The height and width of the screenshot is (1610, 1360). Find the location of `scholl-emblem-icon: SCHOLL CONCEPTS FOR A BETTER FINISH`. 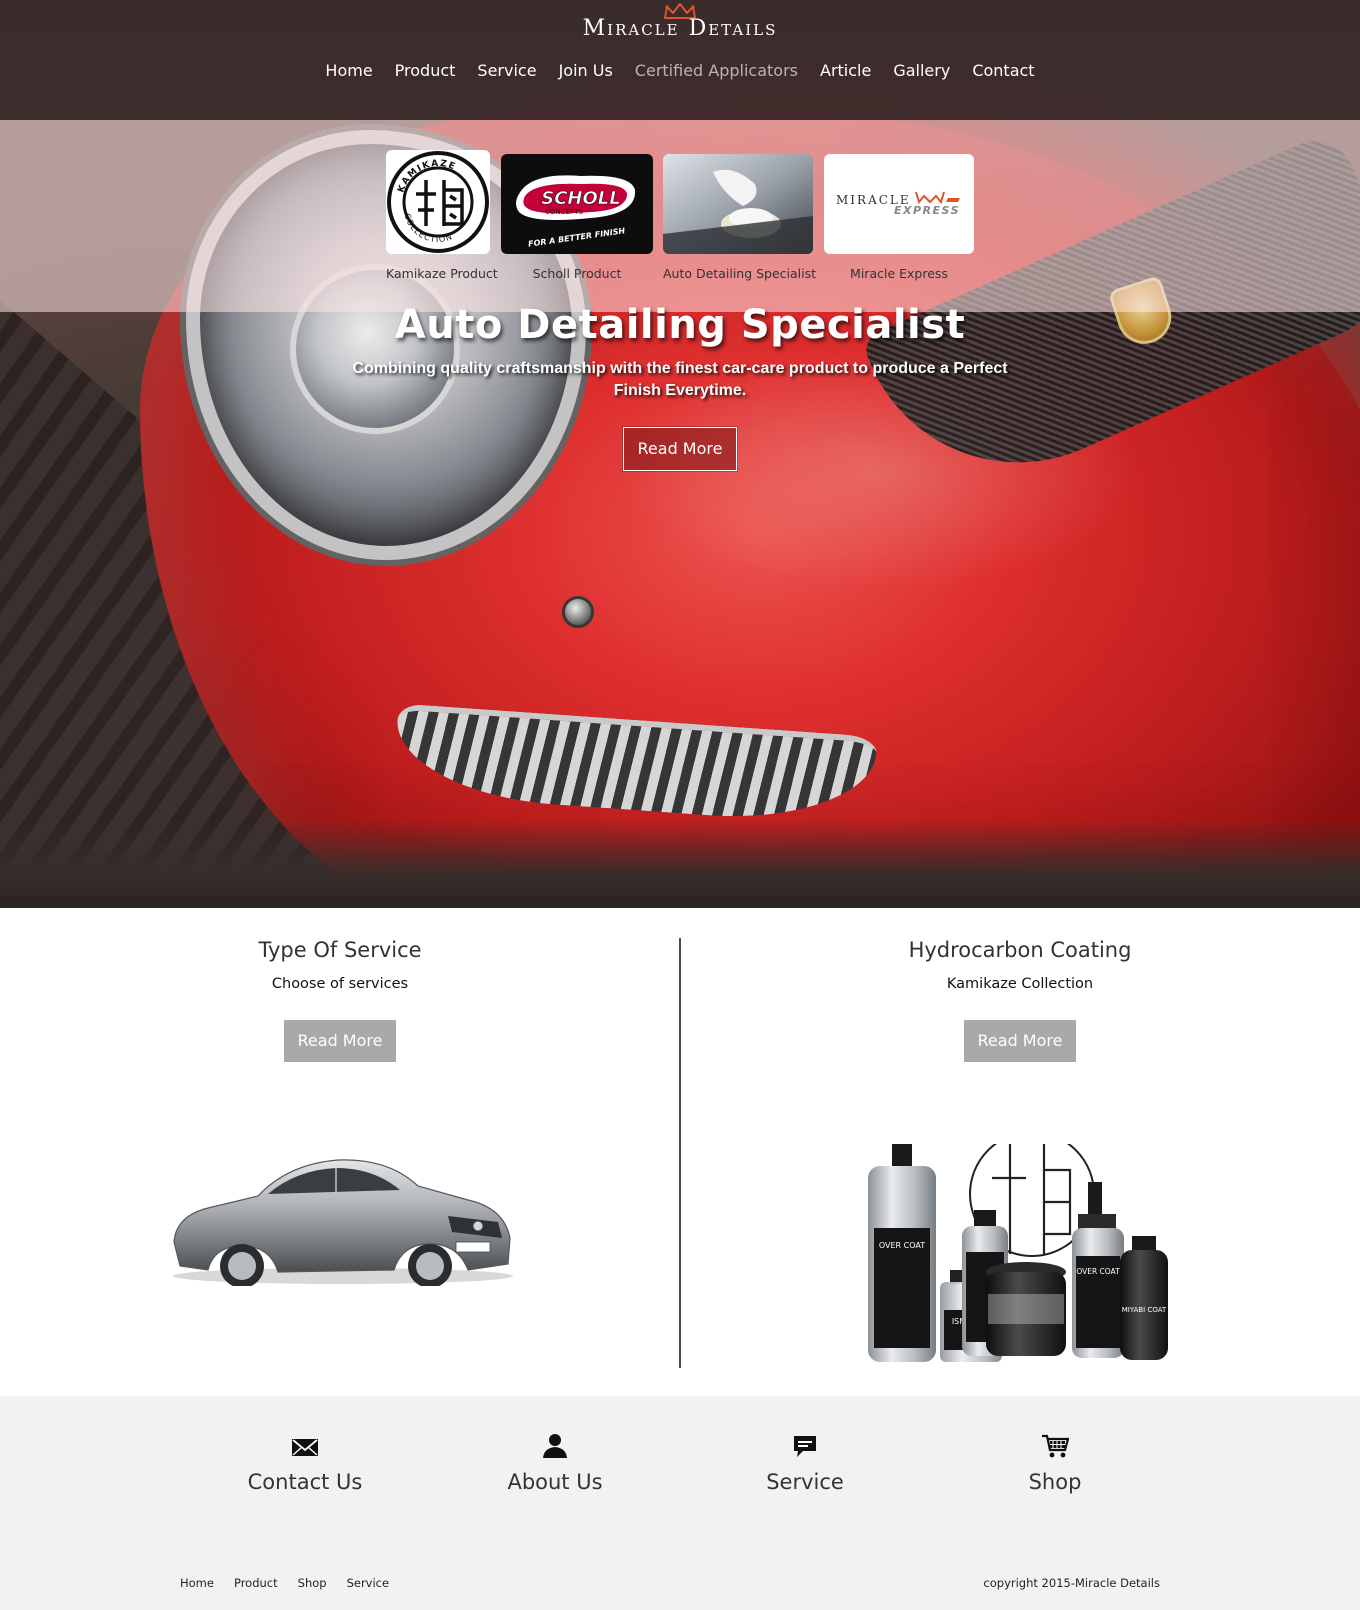

scholl-emblem-icon: SCHOLL CONCEPTS FOR A BETTER FINISH is located at coordinates (576, 212).